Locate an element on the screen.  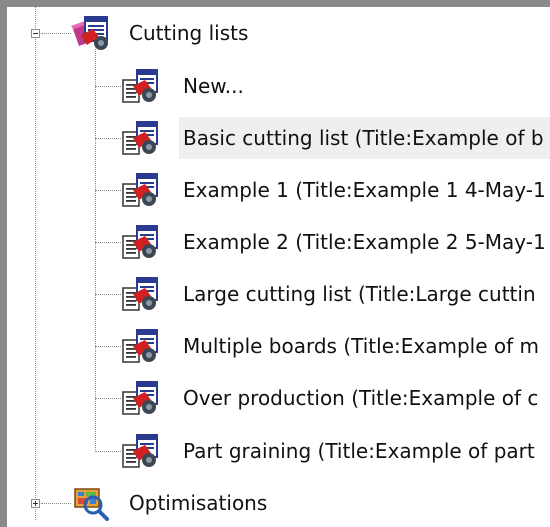
optimisations-icon is located at coordinates (91, 504).